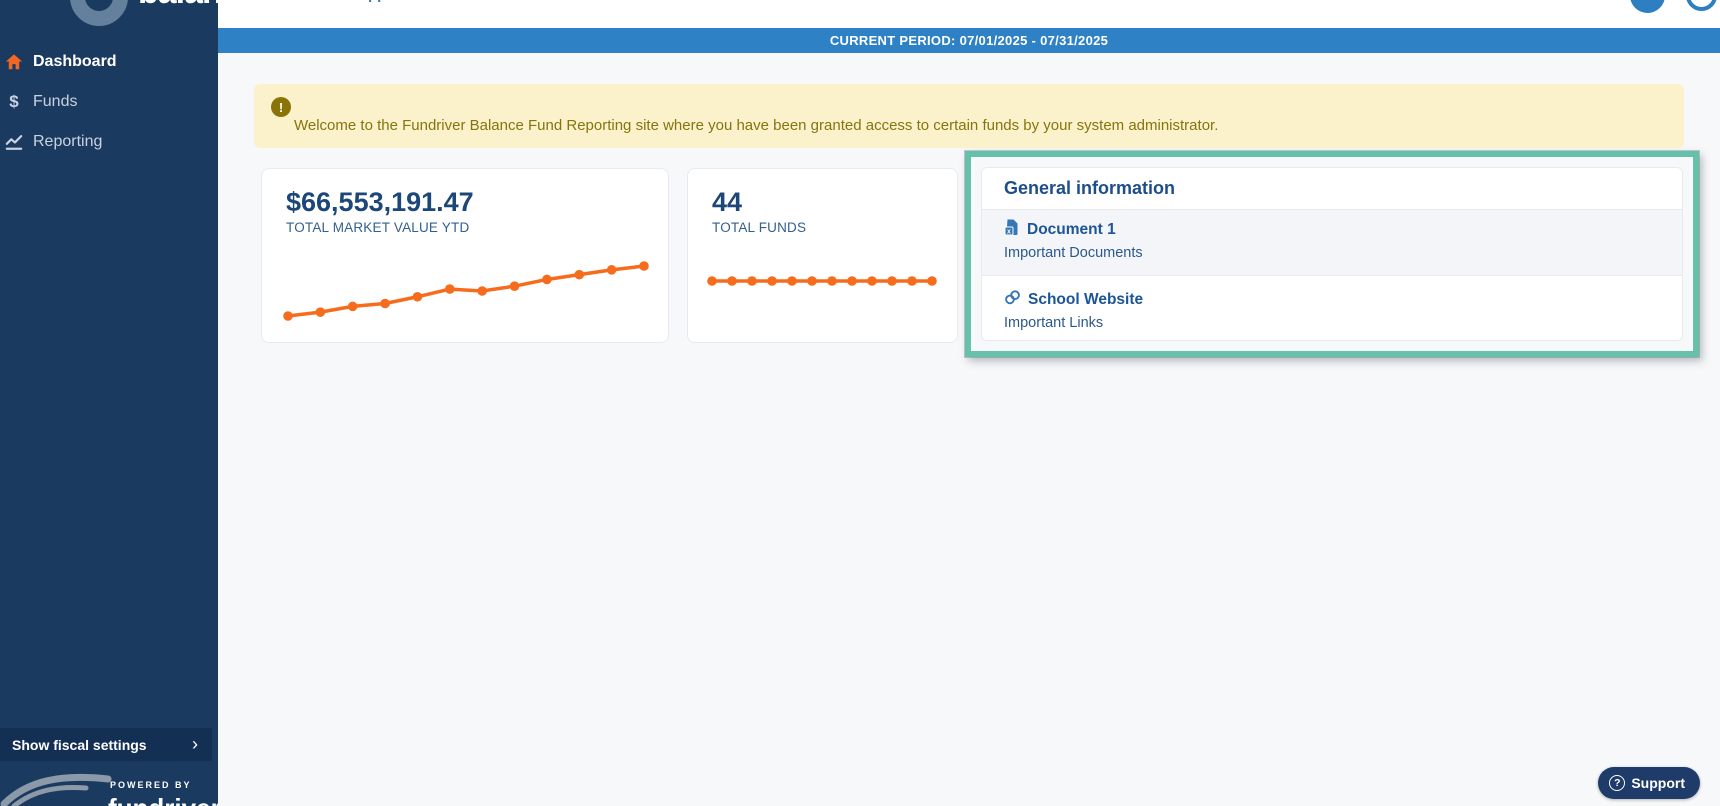 This screenshot has width=1720, height=806. Describe the element at coordinates (1012, 230) in the screenshot. I see `excel-file-icon: x` at that location.